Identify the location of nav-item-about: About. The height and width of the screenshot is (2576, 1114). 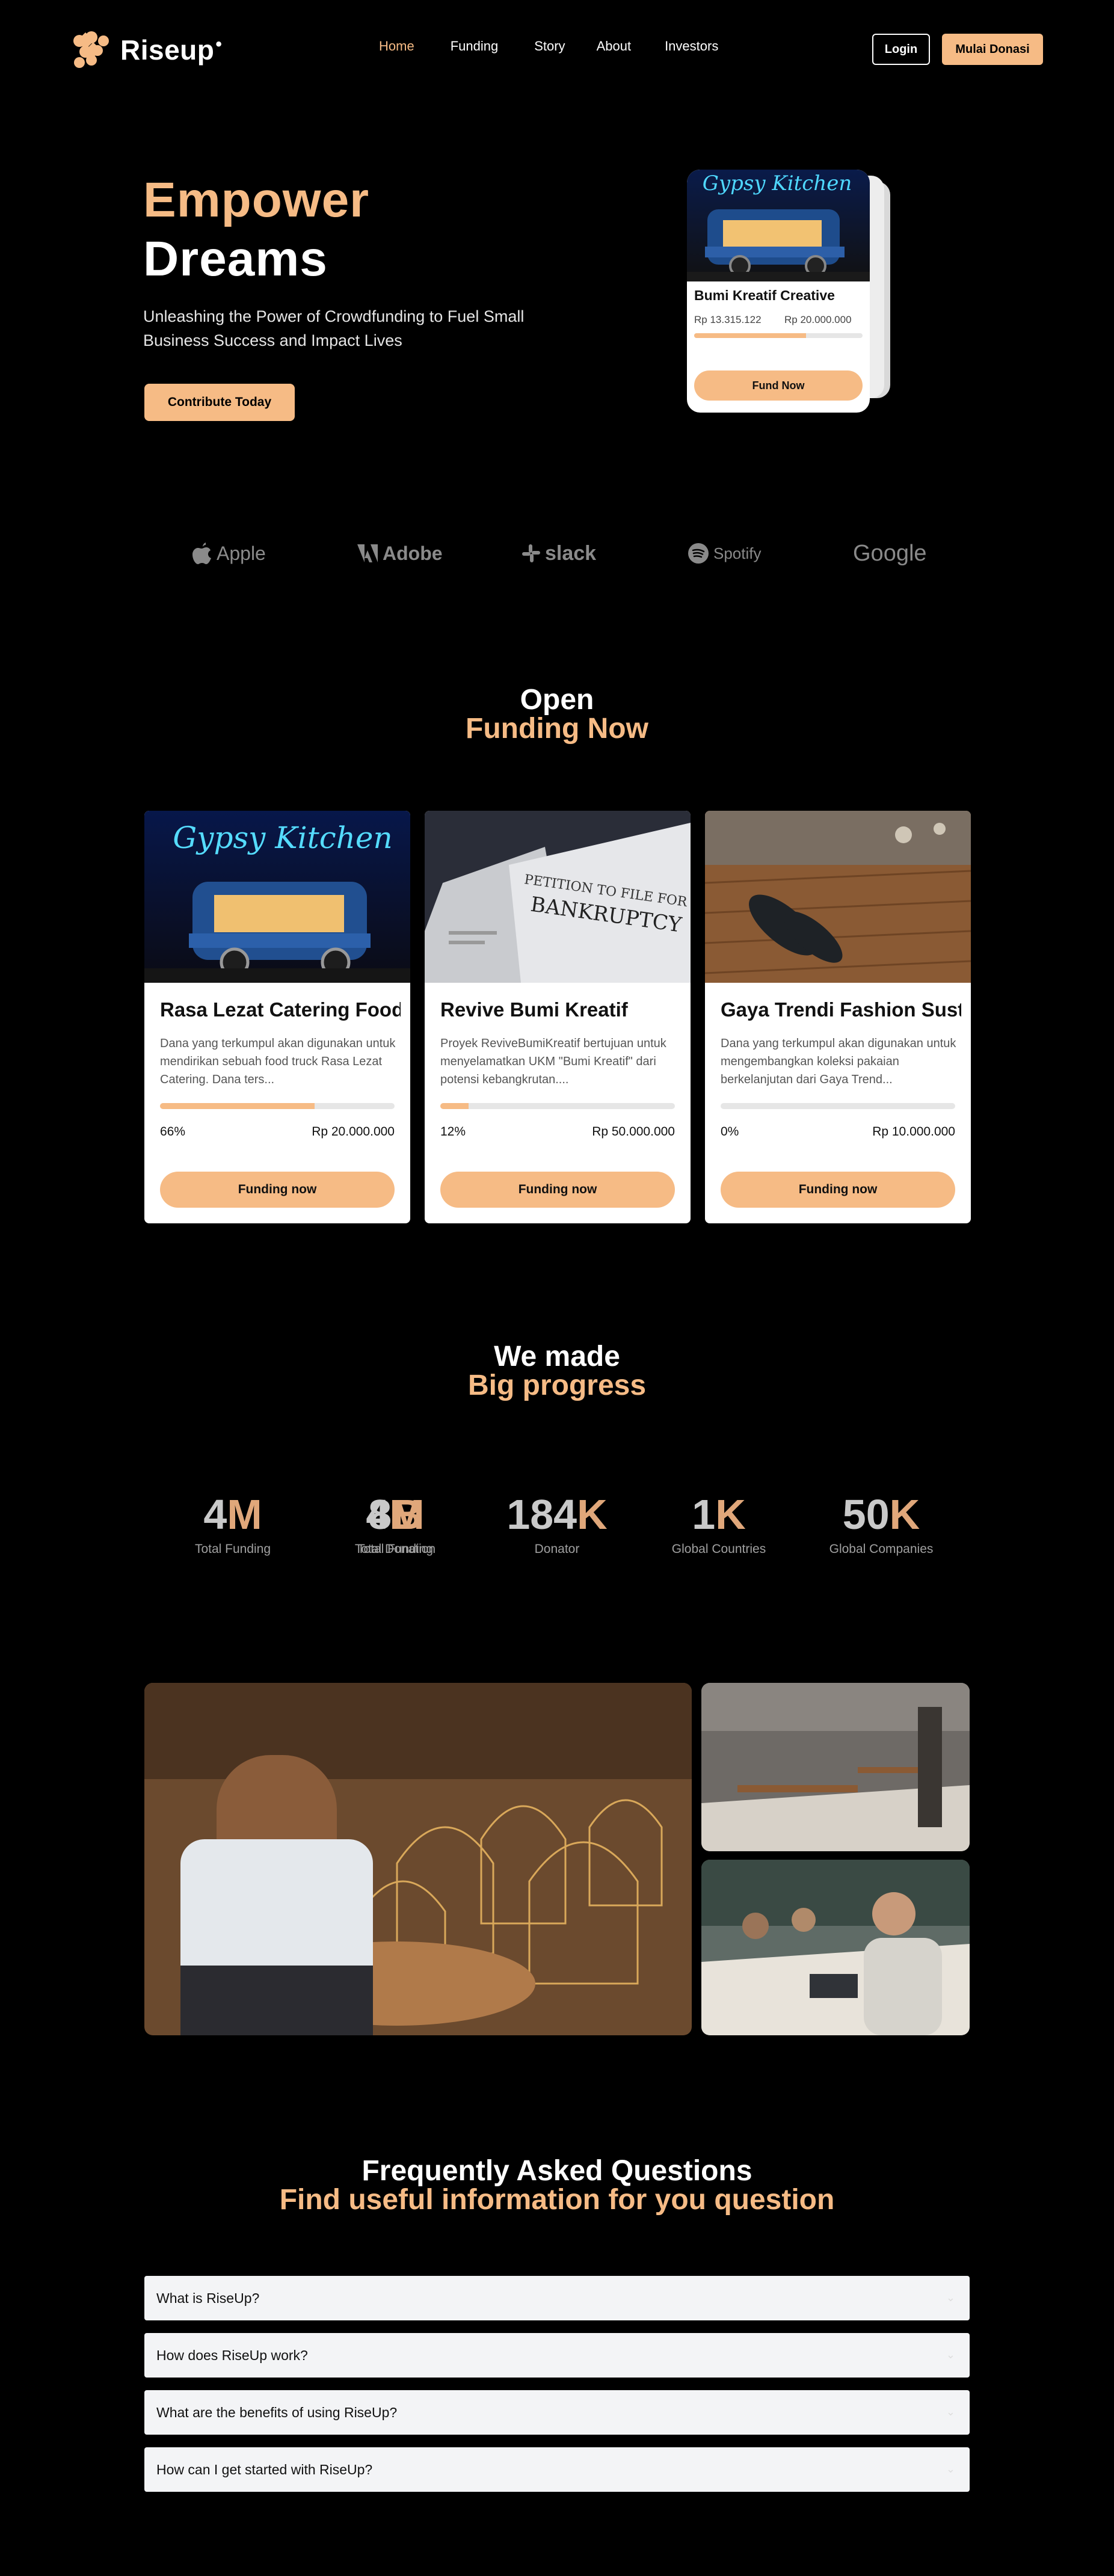
(615, 46).